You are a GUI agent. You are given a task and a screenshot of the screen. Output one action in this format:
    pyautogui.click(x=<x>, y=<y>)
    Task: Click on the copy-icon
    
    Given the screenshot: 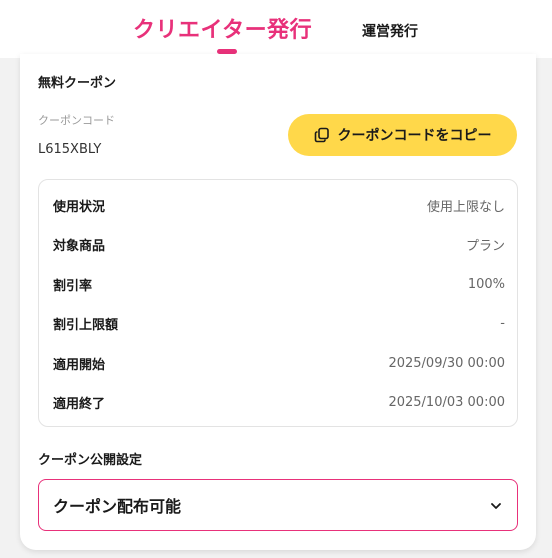 What is the action you would take?
    pyautogui.click(x=322, y=135)
    